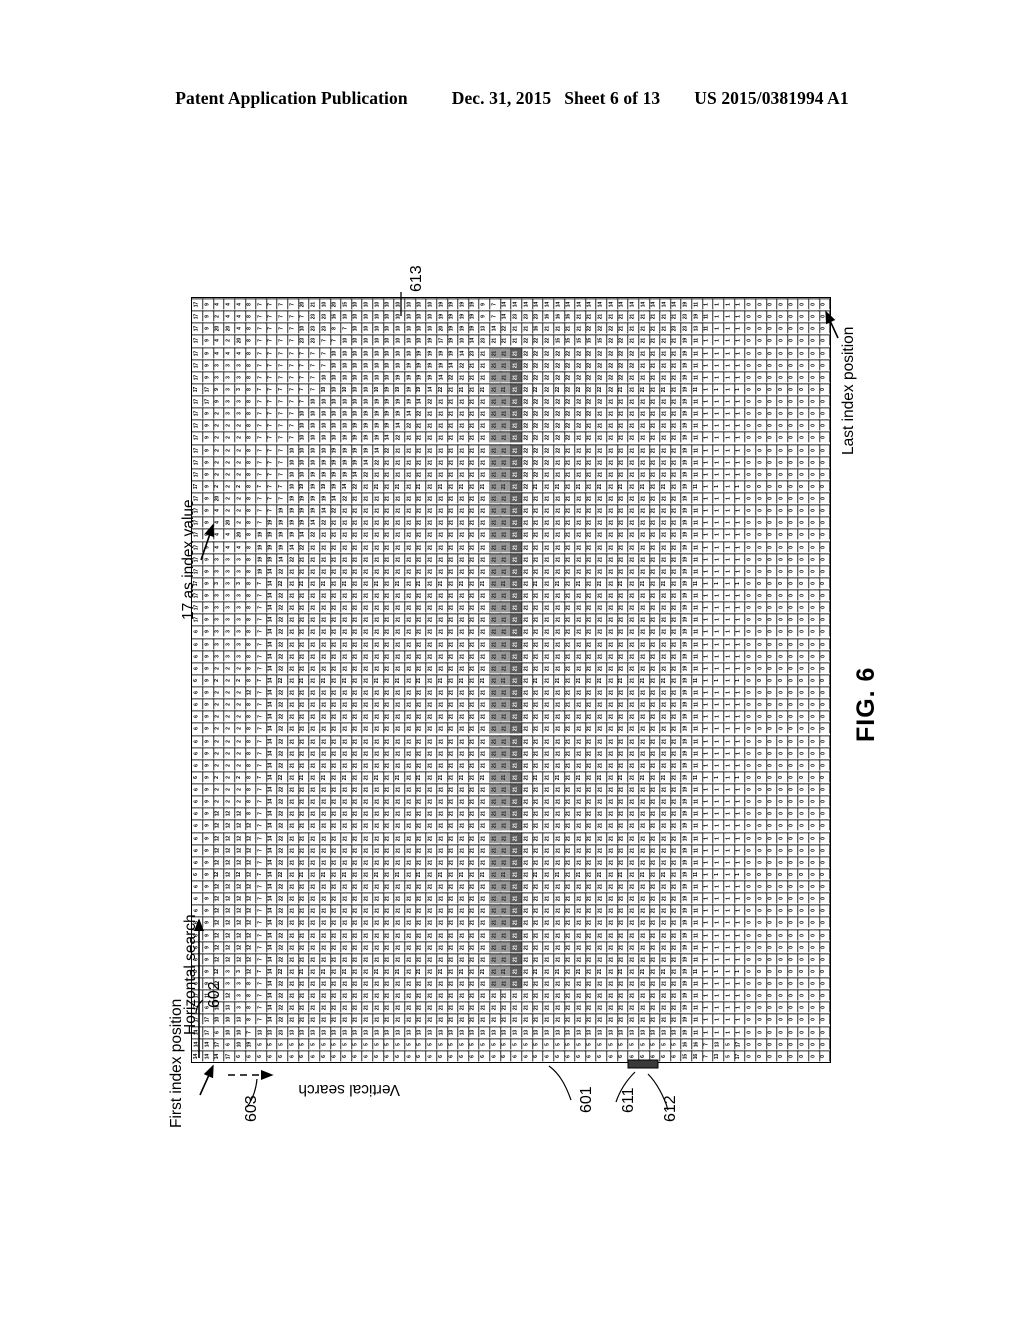 This screenshot has width=1024, height=1320. Describe the element at coordinates (849, 391) in the screenshot. I see `label-last-index-position: Last index position` at that location.